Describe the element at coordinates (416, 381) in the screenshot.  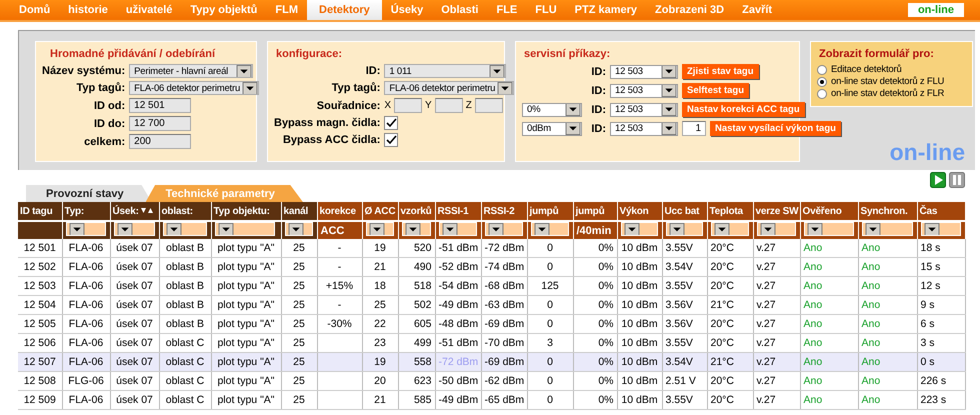
I see `table-cell: 623` at that location.